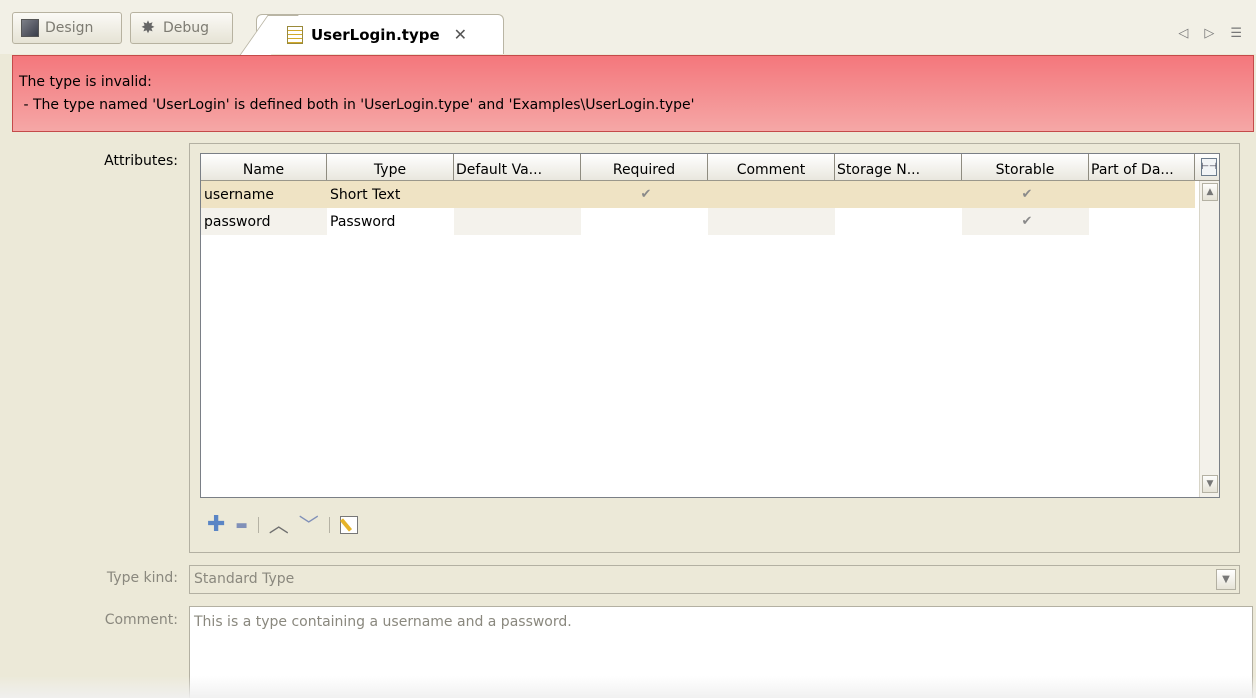 The image size is (1256, 698). What do you see at coordinates (30, 28) in the screenshot?
I see `design-icon` at bounding box center [30, 28].